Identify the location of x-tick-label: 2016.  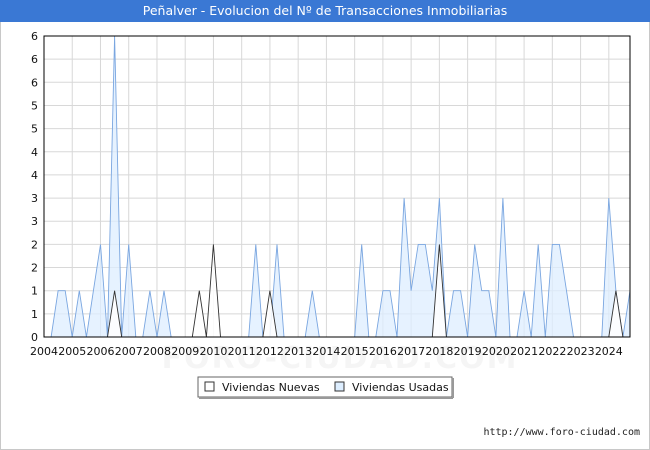
(383, 351).